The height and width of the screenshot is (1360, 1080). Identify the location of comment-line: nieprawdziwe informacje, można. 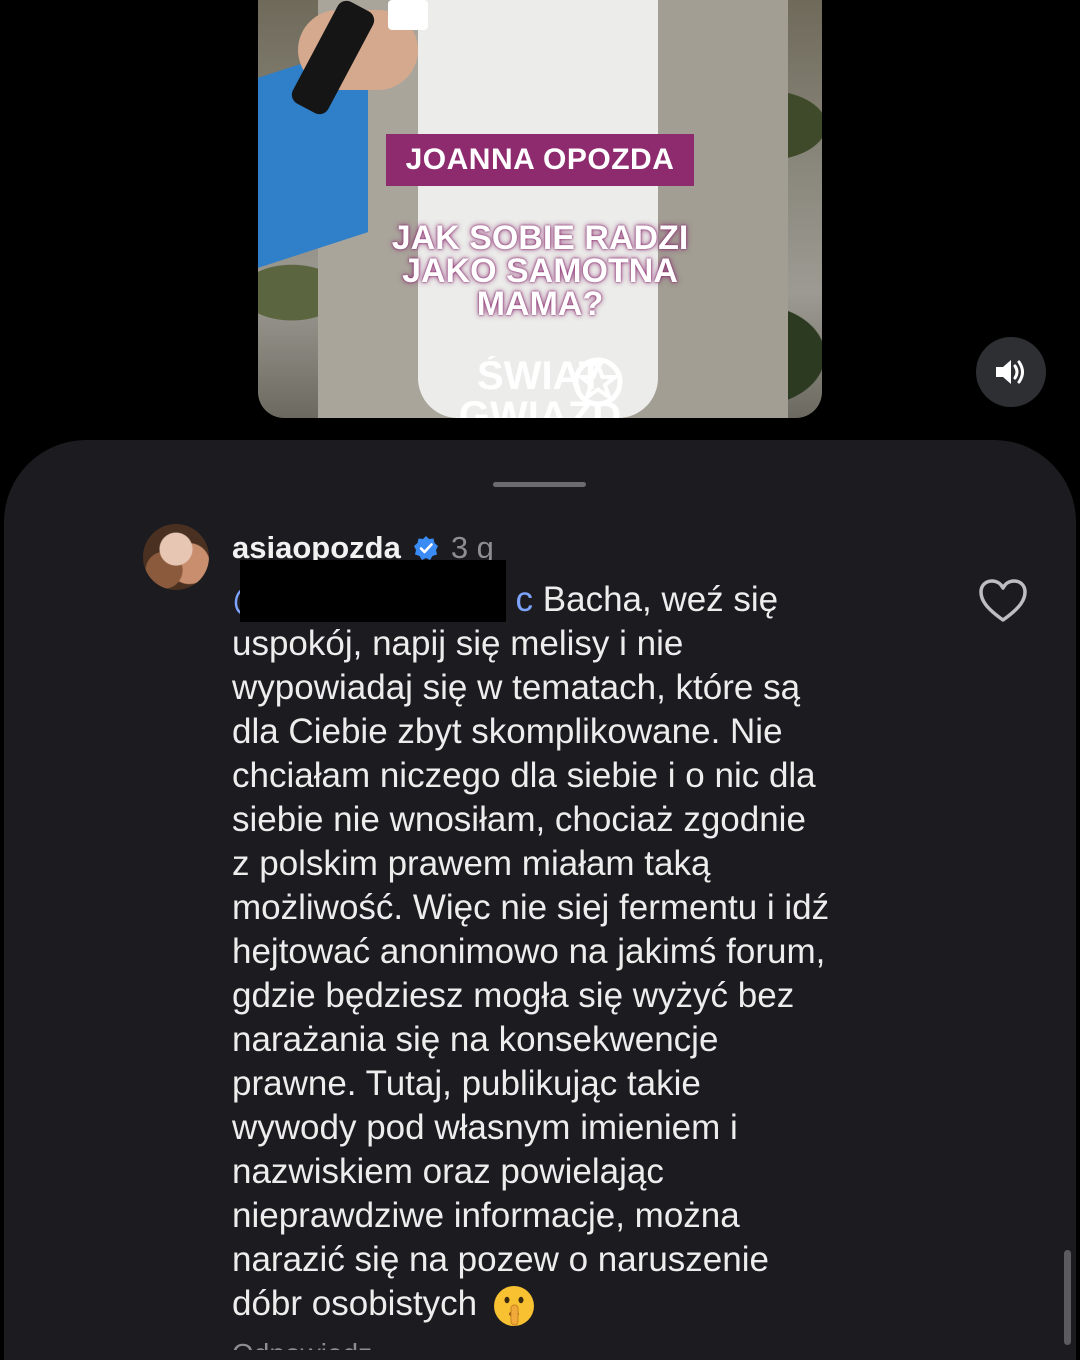
(486, 1215).